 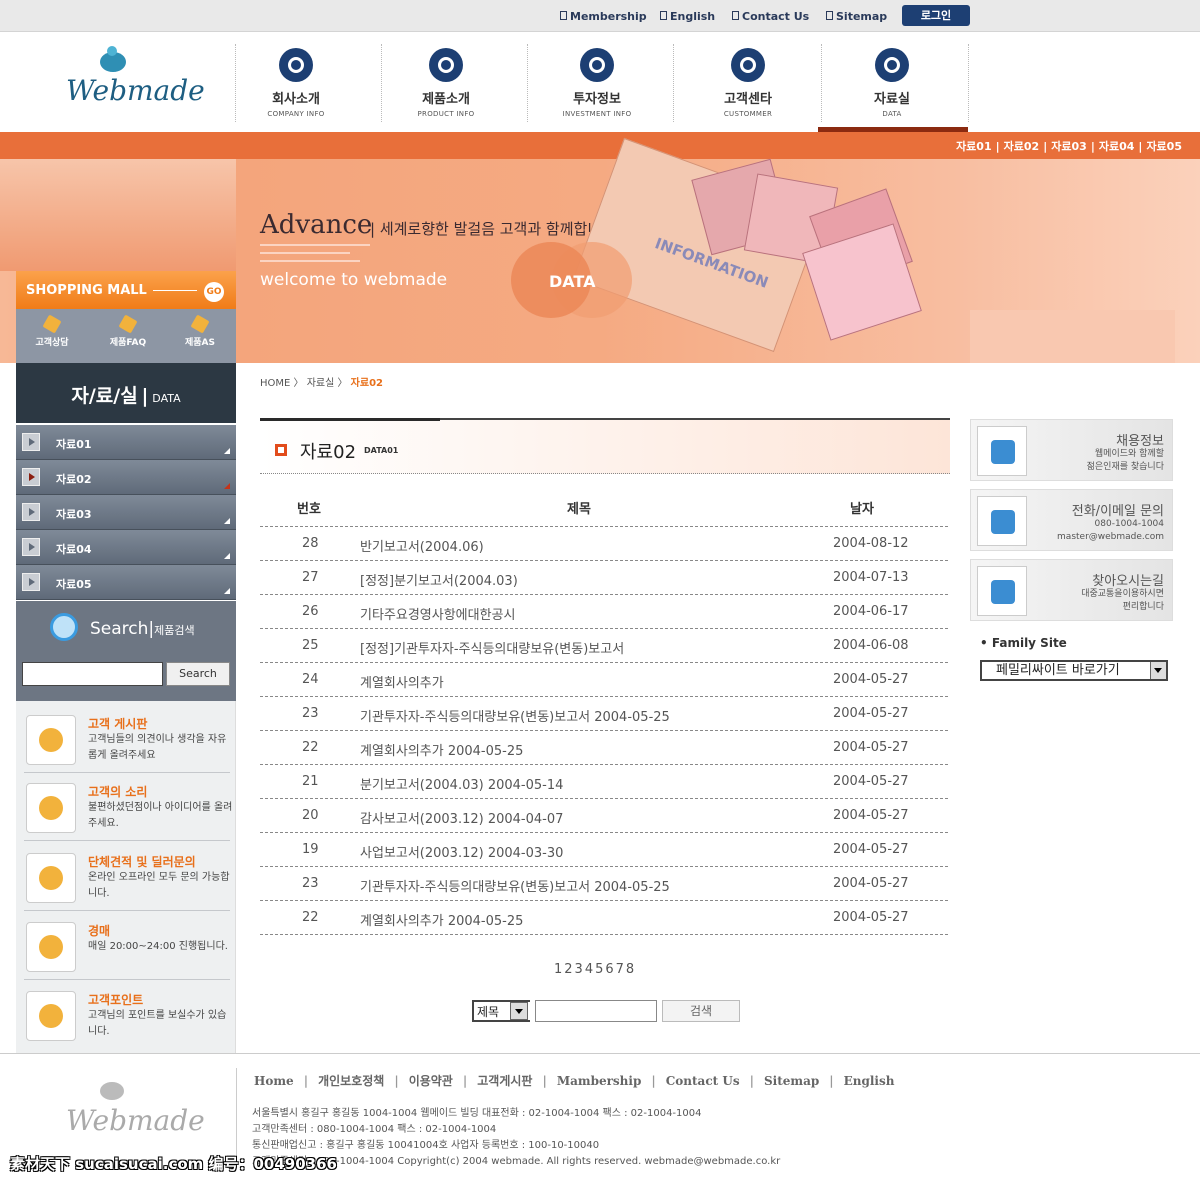 What do you see at coordinates (422, 545) in the screenshot?
I see `row-subject: 반기보고서(2004.06)` at bounding box center [422, 545].